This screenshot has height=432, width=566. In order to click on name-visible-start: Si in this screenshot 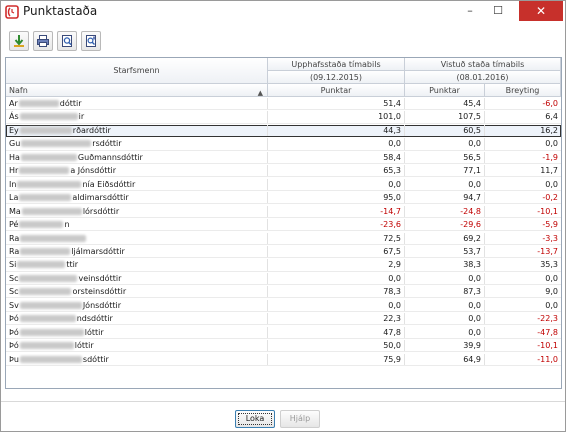, I will do `click(13, 265)`.